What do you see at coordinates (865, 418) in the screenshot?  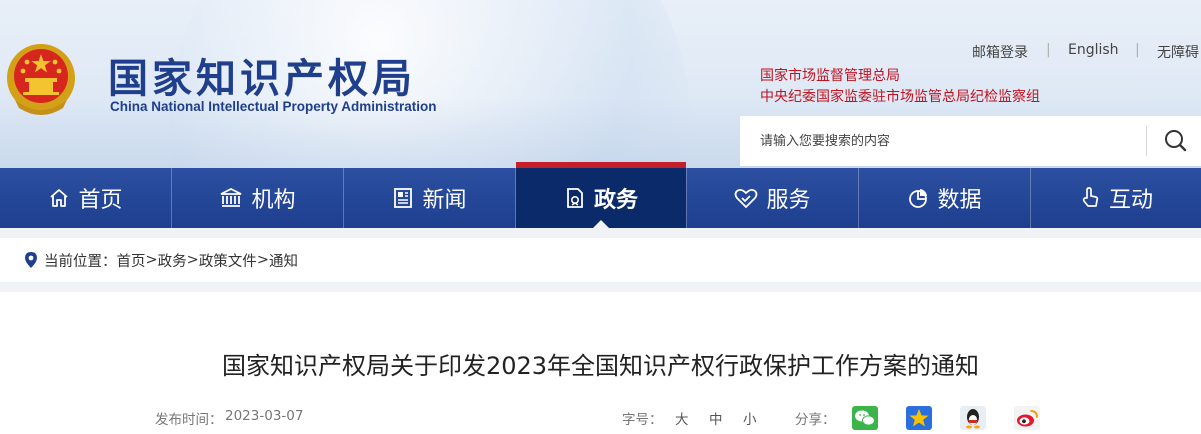 I see `wechat-icon` at bounding box center [865, 418].